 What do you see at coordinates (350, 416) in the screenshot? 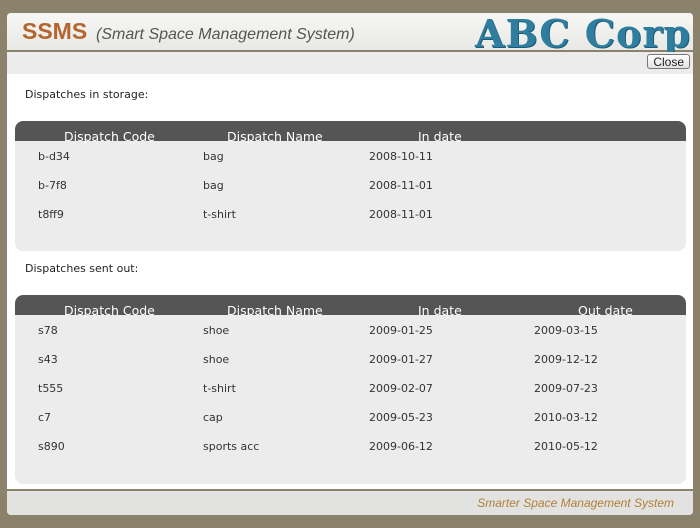
I see `table-row: c7 cap 2009-05-23 2010-03-12` at bounding box center [350, 416].